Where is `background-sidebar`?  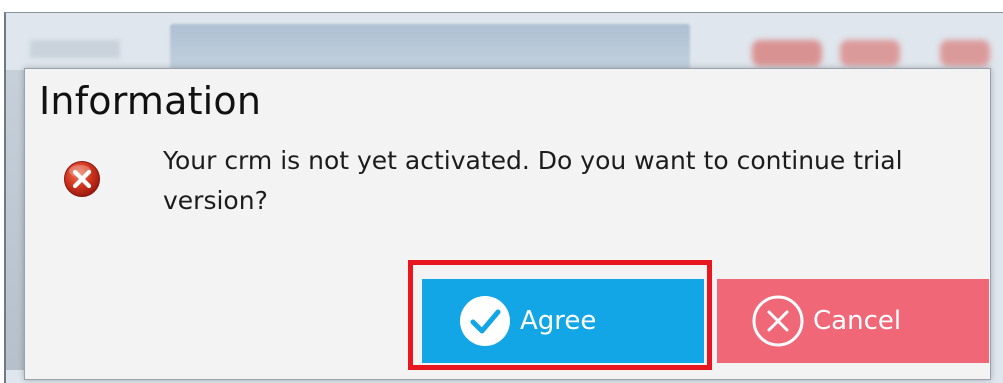
background-sidebar is located at coordinates (16, 220).